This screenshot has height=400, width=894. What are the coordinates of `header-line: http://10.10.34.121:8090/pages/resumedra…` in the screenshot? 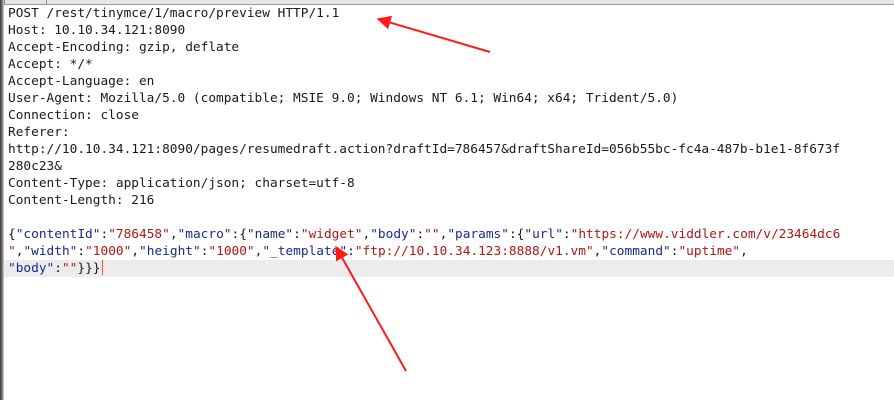 It's located at (449, 149).